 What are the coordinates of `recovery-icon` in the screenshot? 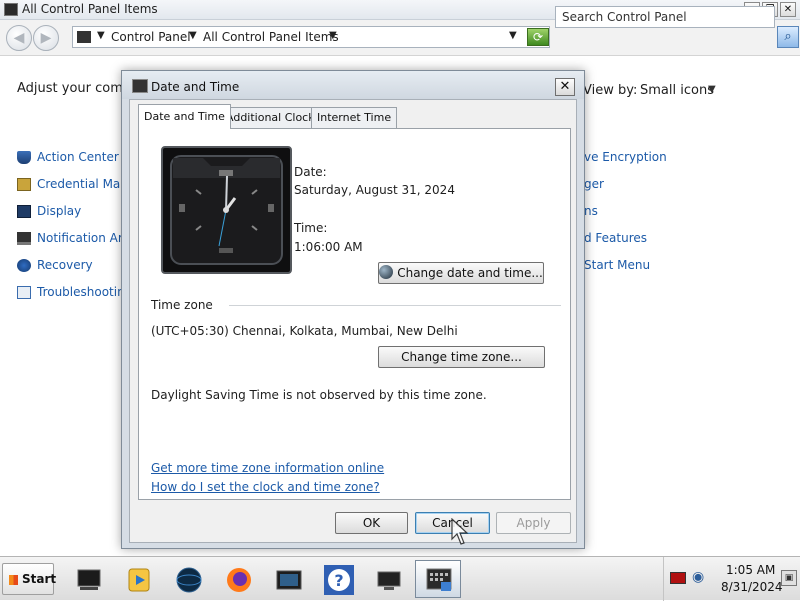 It's located at (24, 265).